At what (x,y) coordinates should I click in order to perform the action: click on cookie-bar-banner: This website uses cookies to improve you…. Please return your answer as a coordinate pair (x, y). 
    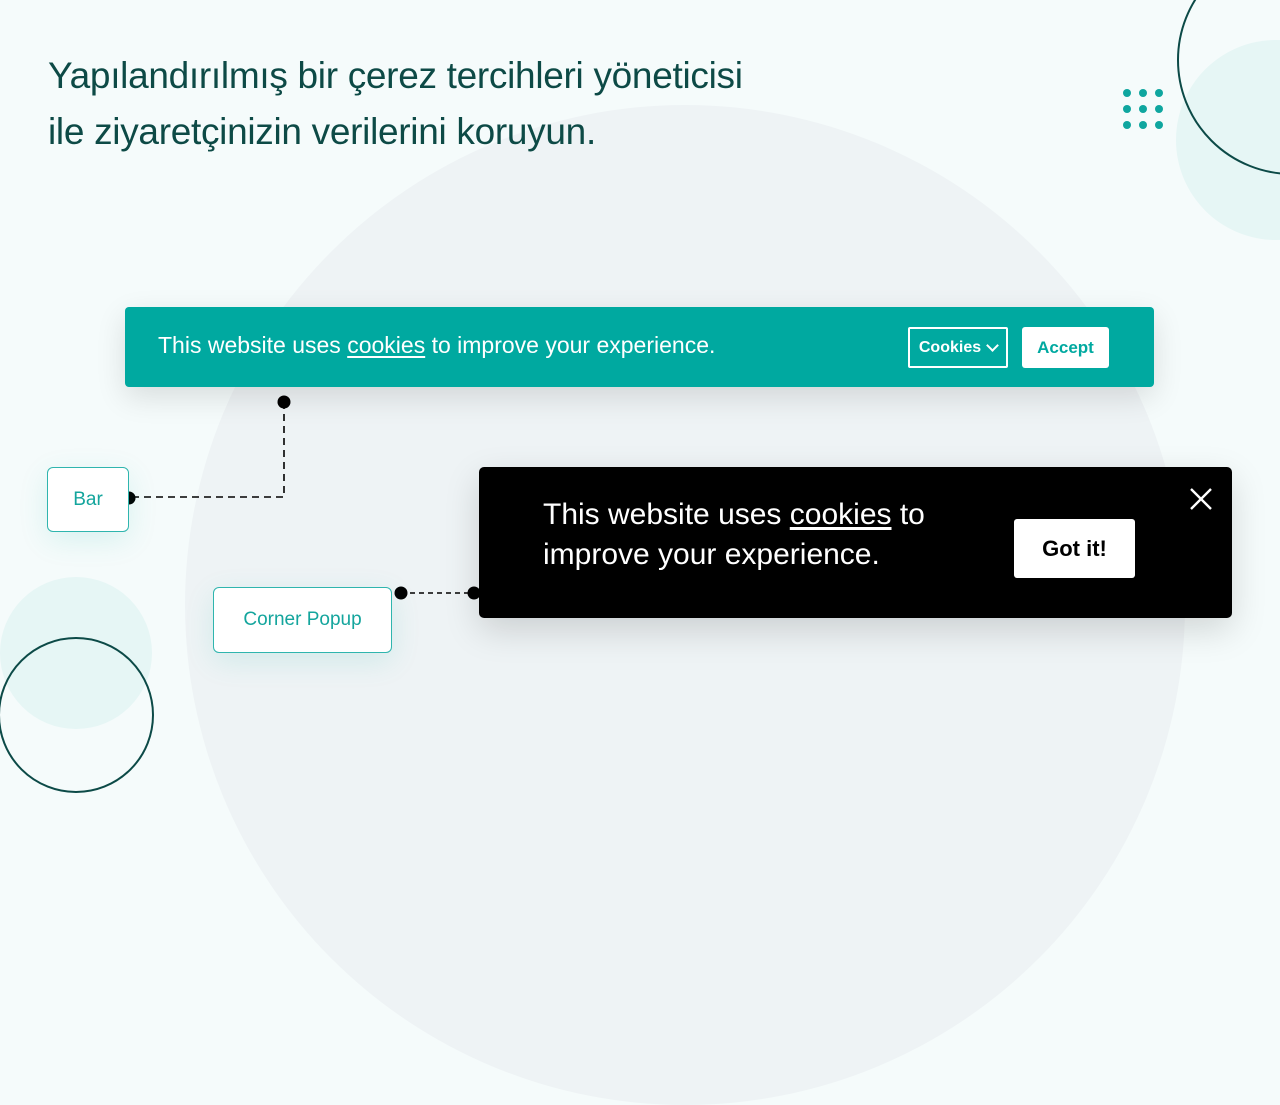
    Looking at the image, I should click on (639, 347).